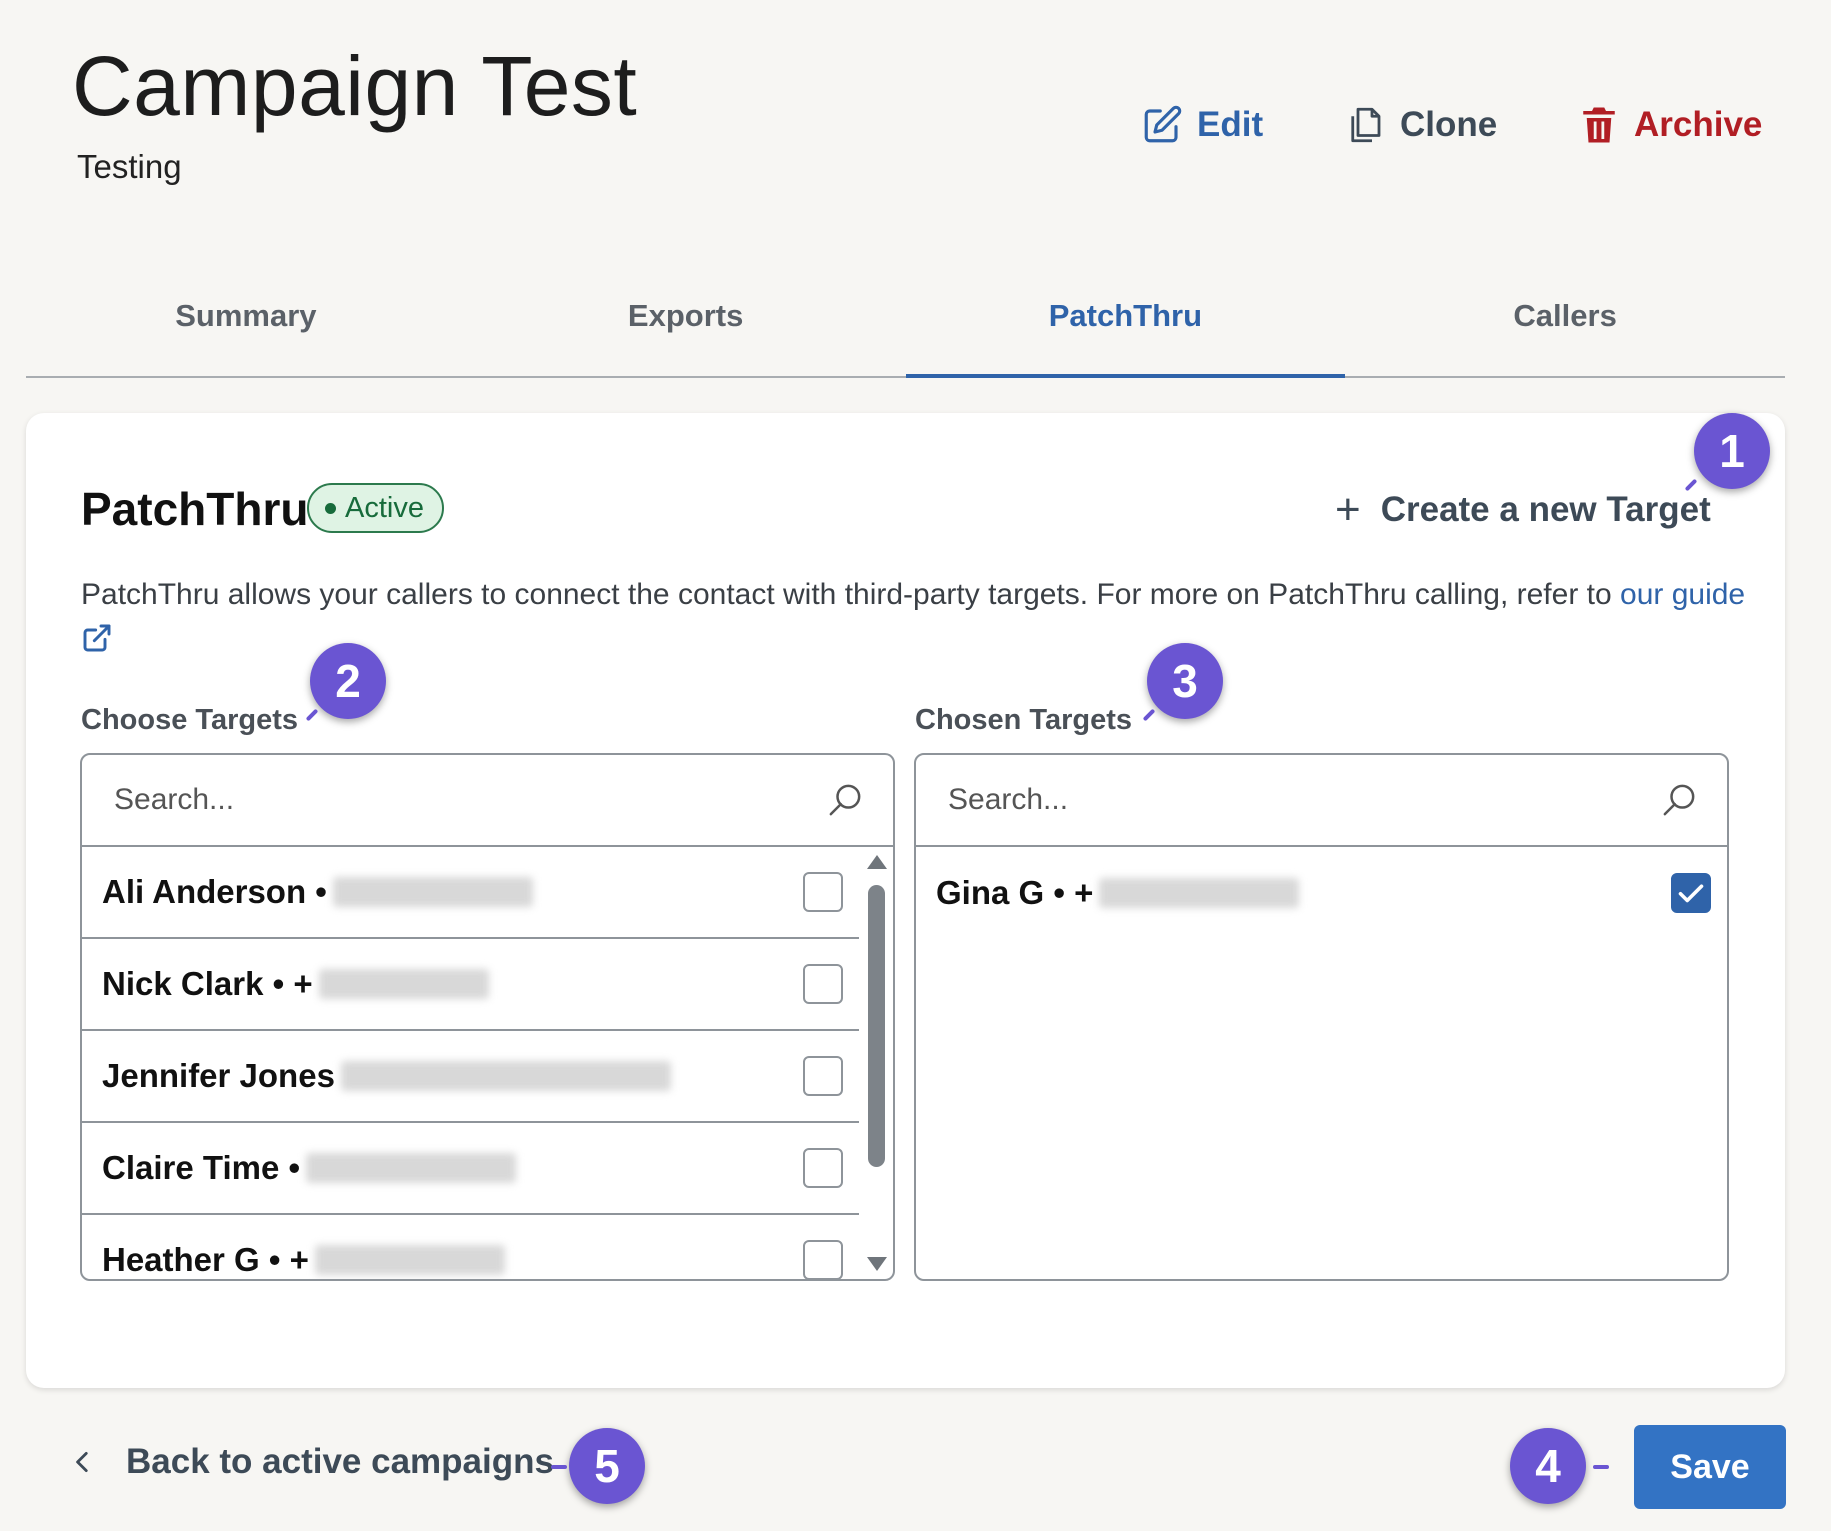 This screenshot has width=1831, height=1531. Describe the element at coordinates (384, 507) in the screenshot. I see `status-badge-label: Active` at that location.